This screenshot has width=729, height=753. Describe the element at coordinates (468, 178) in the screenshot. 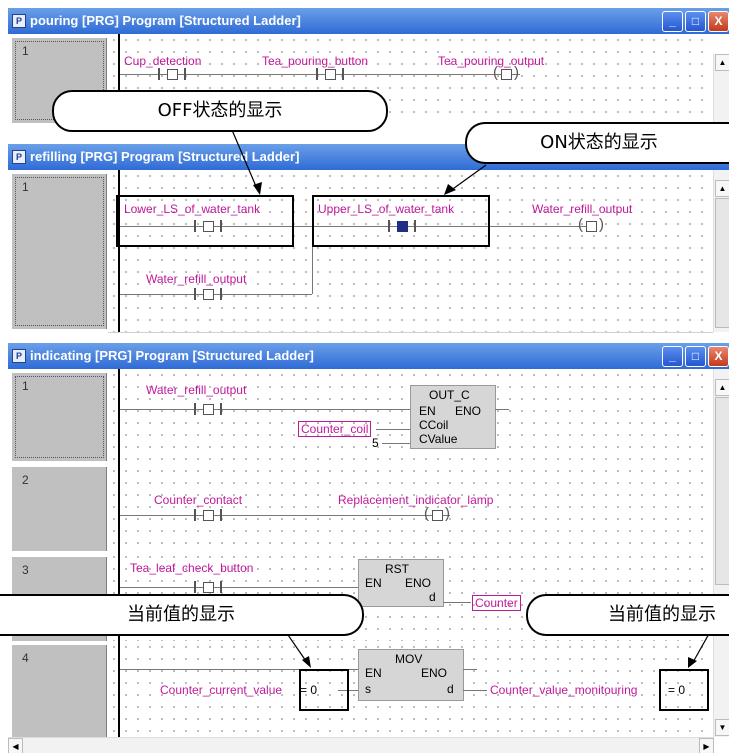

I see `on-state-arrow` at that location.